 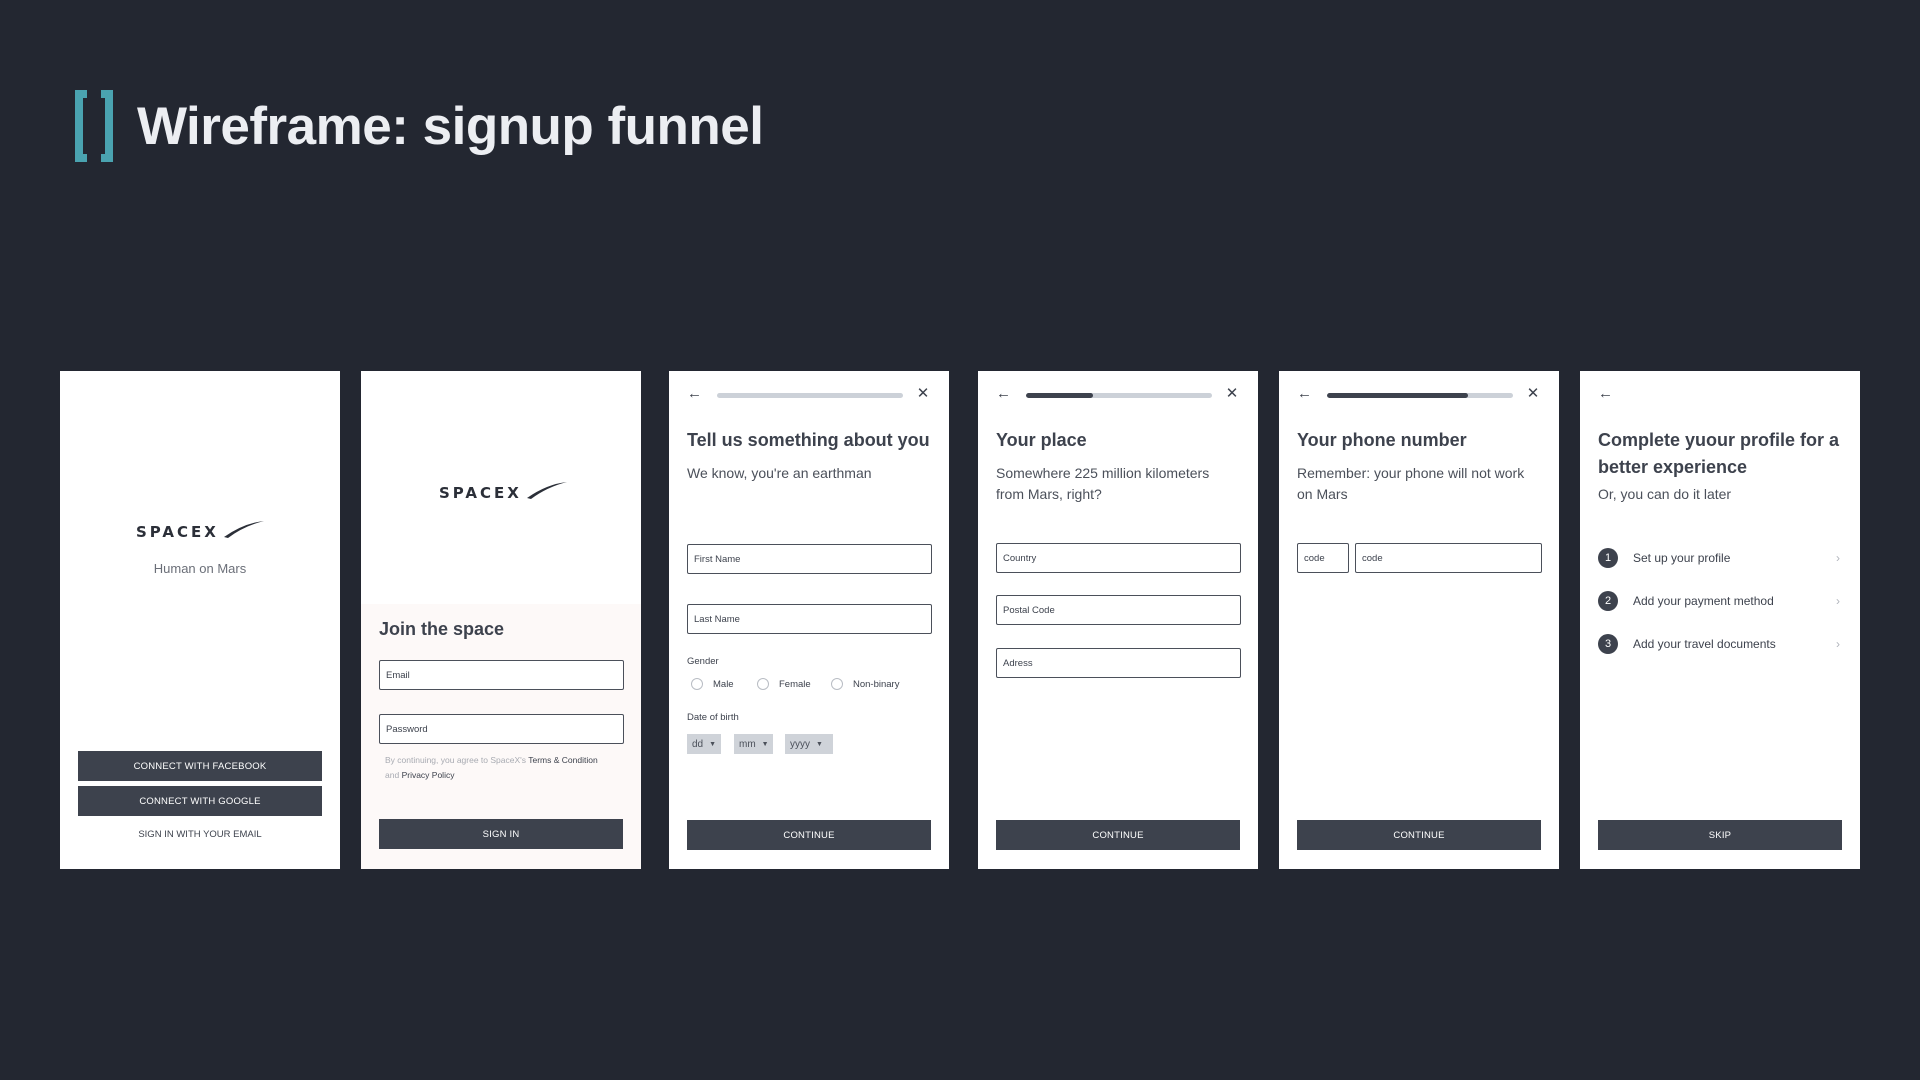 What do you see at coordinates (456, 760) in the screenshot?
I see `legal-prefix: By continuing, you agree to SpaceX's` at bounding box center [456, 760].